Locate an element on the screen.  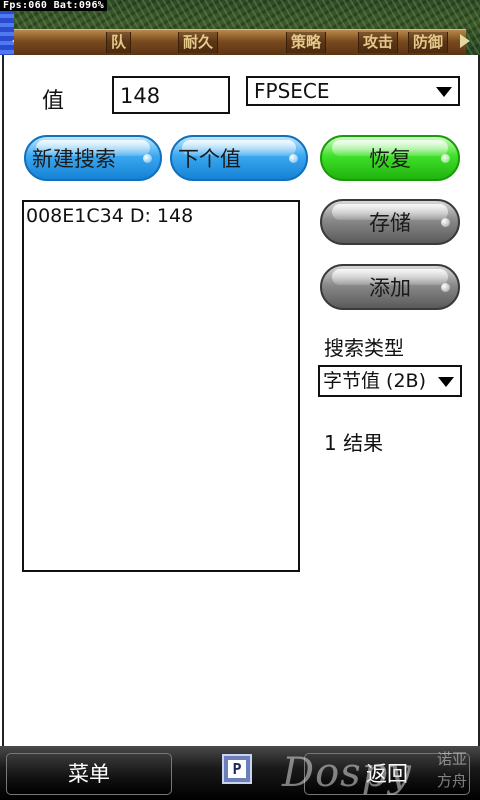
add-button: 添加 is located at coordinates (390, 287).